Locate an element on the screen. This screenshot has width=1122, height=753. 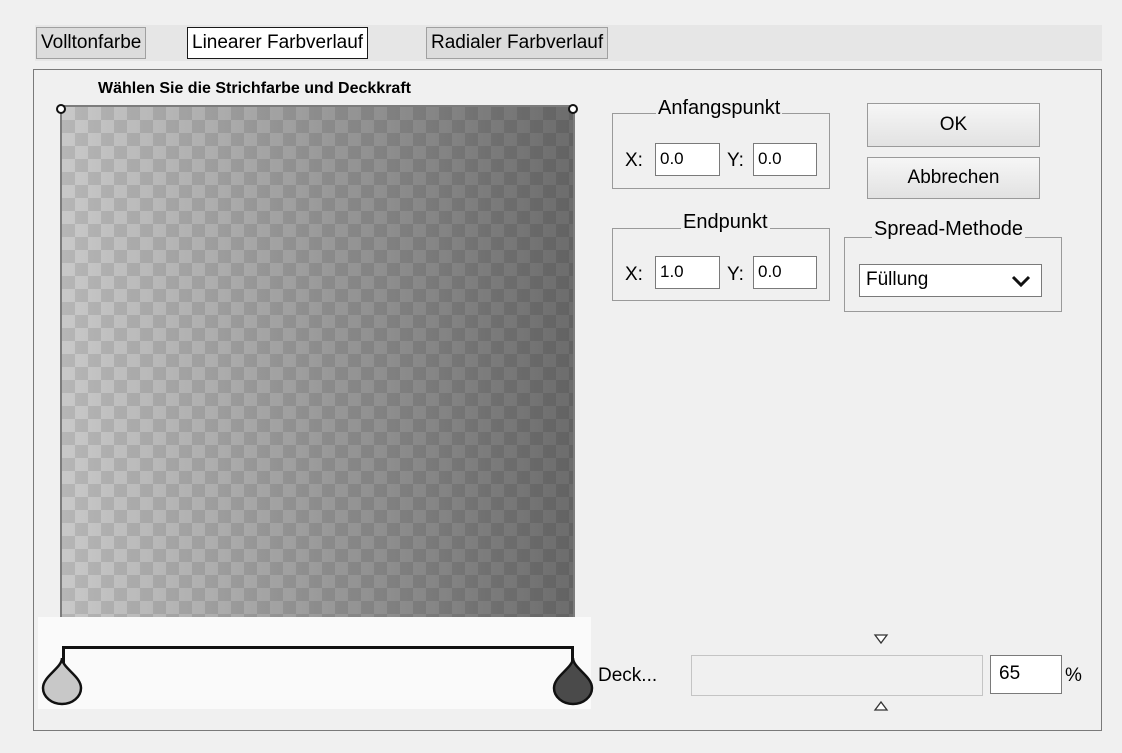
end-x-label: X: is located at coordinates (634, 274).